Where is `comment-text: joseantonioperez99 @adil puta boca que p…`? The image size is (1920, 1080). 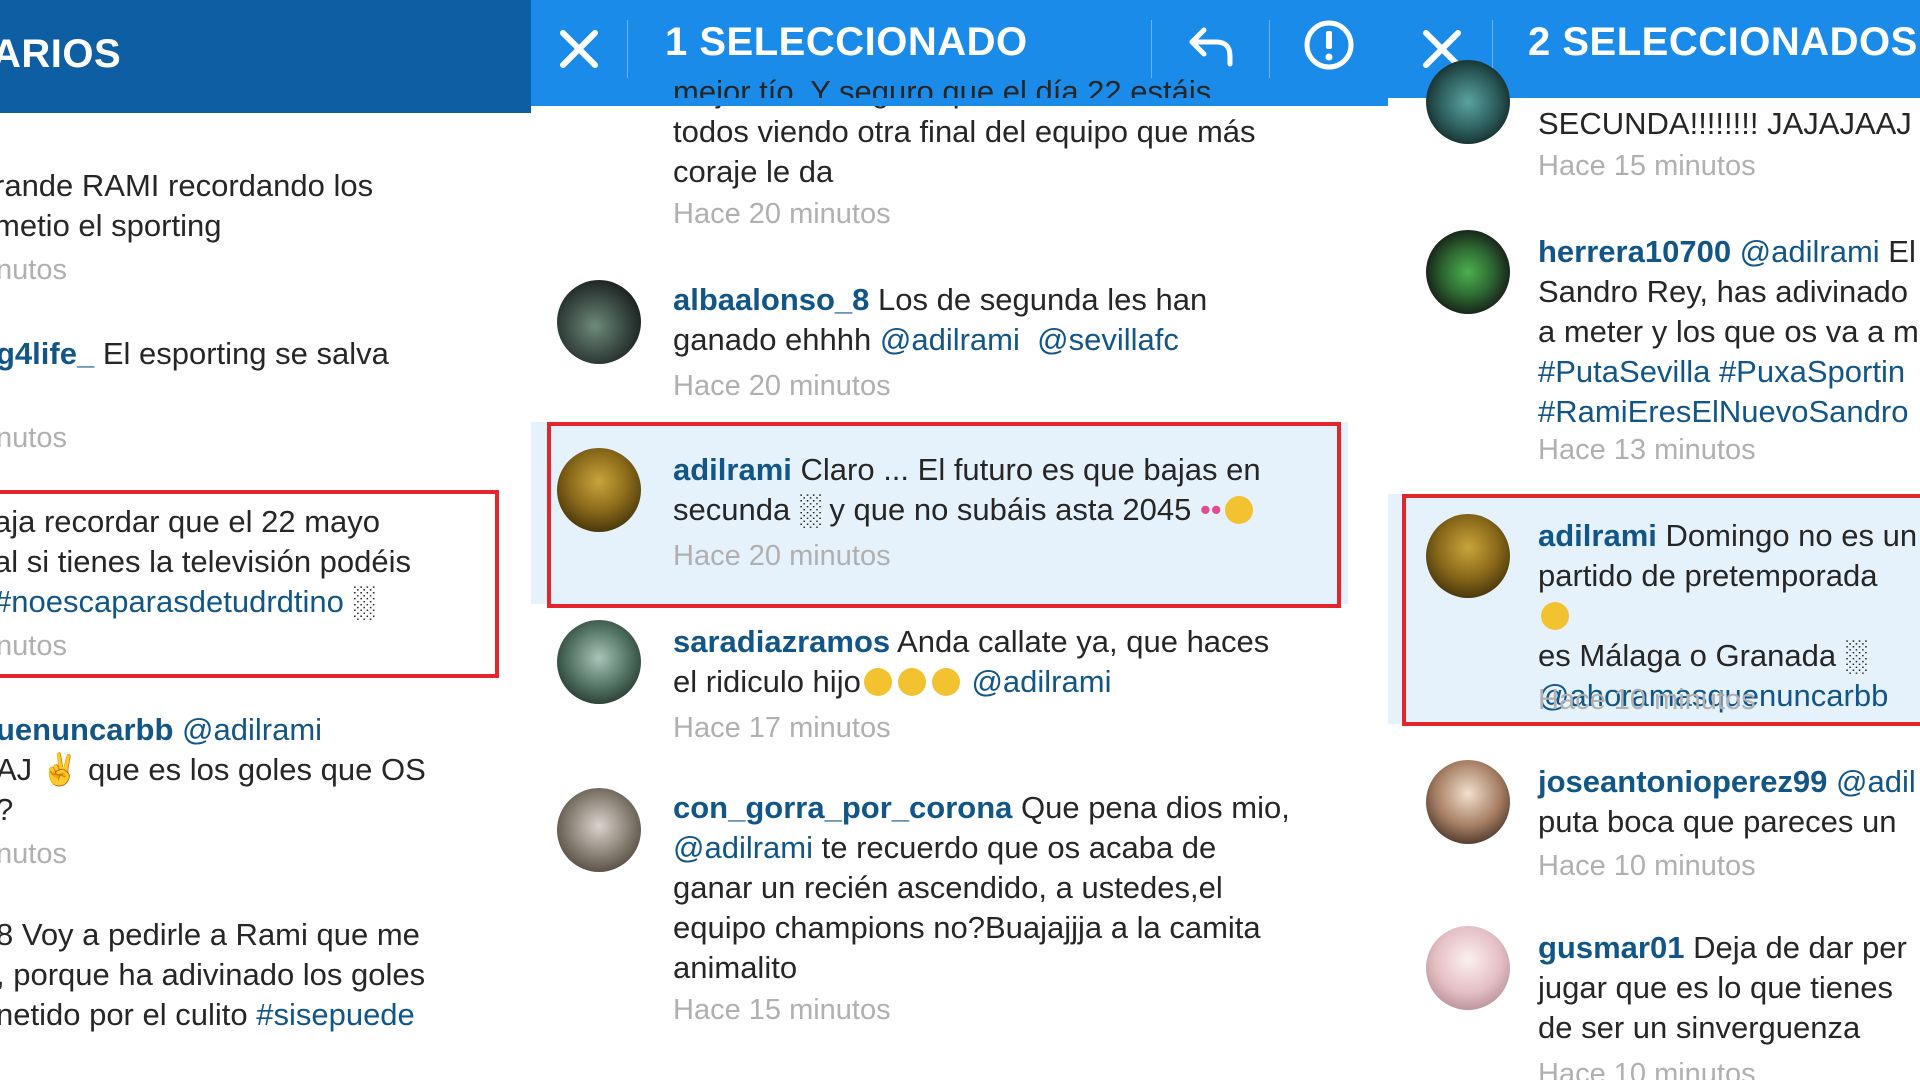 comment-text: joseantonioperez99 @adil puta boca que p… is located at coordinates (1727, 801).